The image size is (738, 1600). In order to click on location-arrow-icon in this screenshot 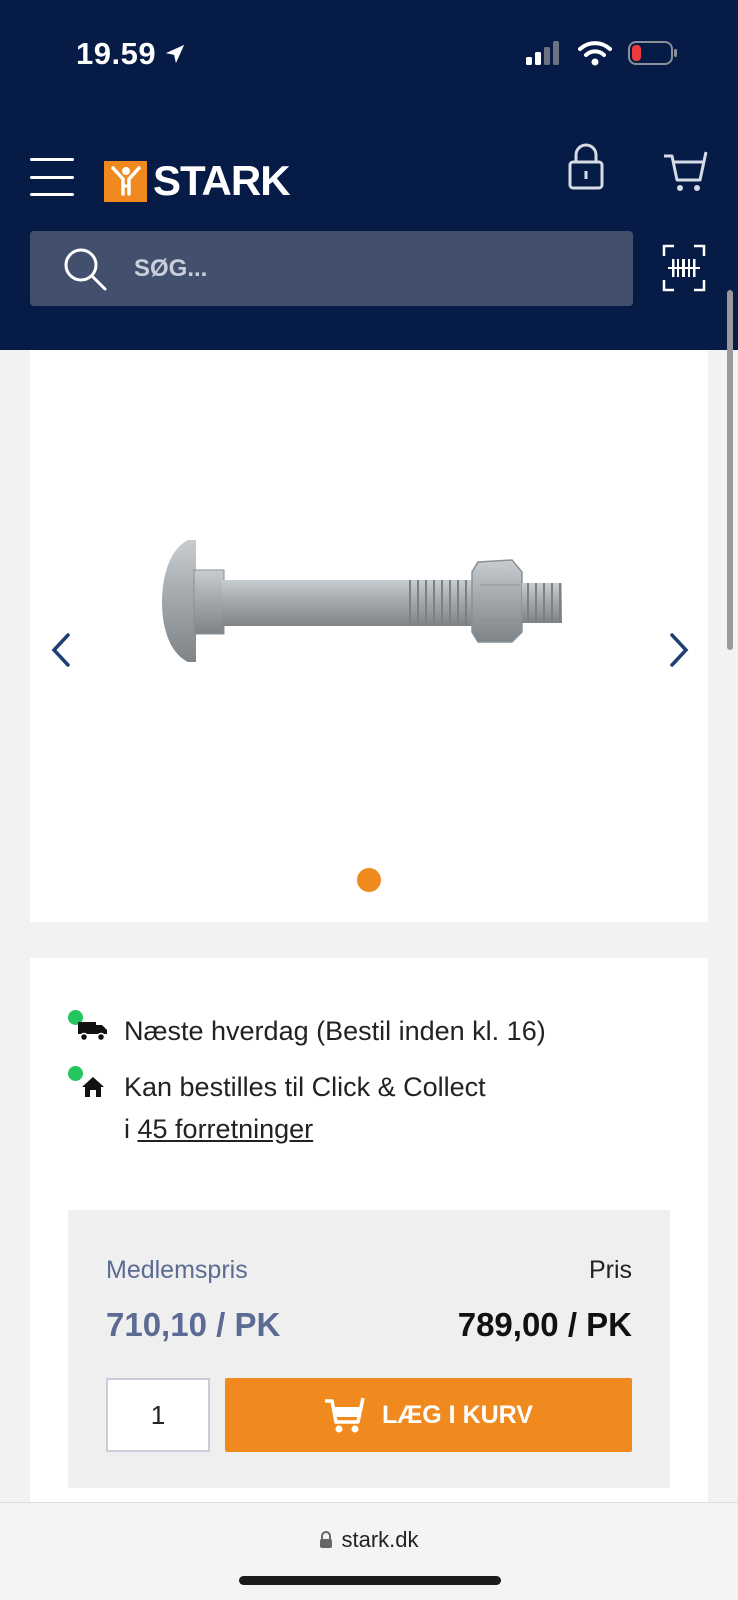, I will do `click(175, 54)`.